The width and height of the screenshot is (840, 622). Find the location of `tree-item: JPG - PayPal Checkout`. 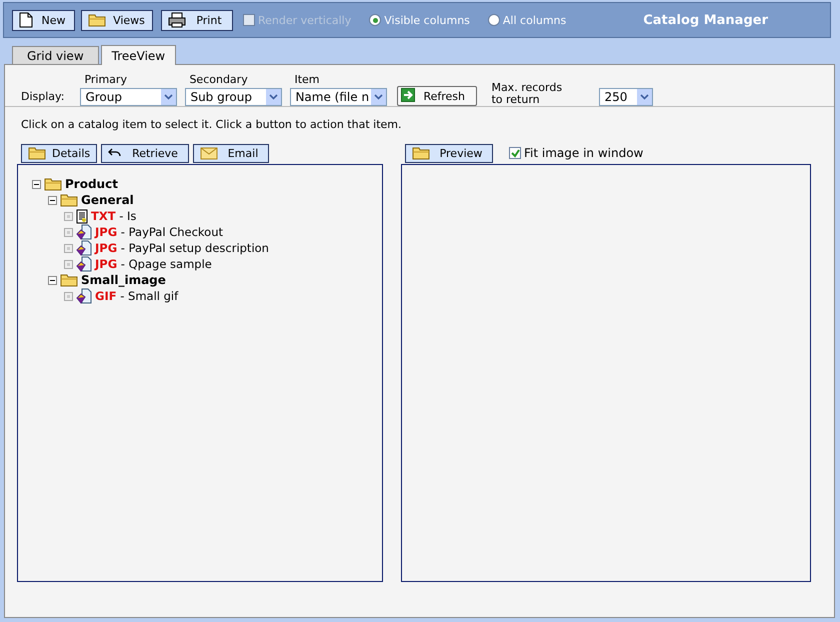

tree-item: JPG - PayPal Checkout is located at coordinates (159, 232).